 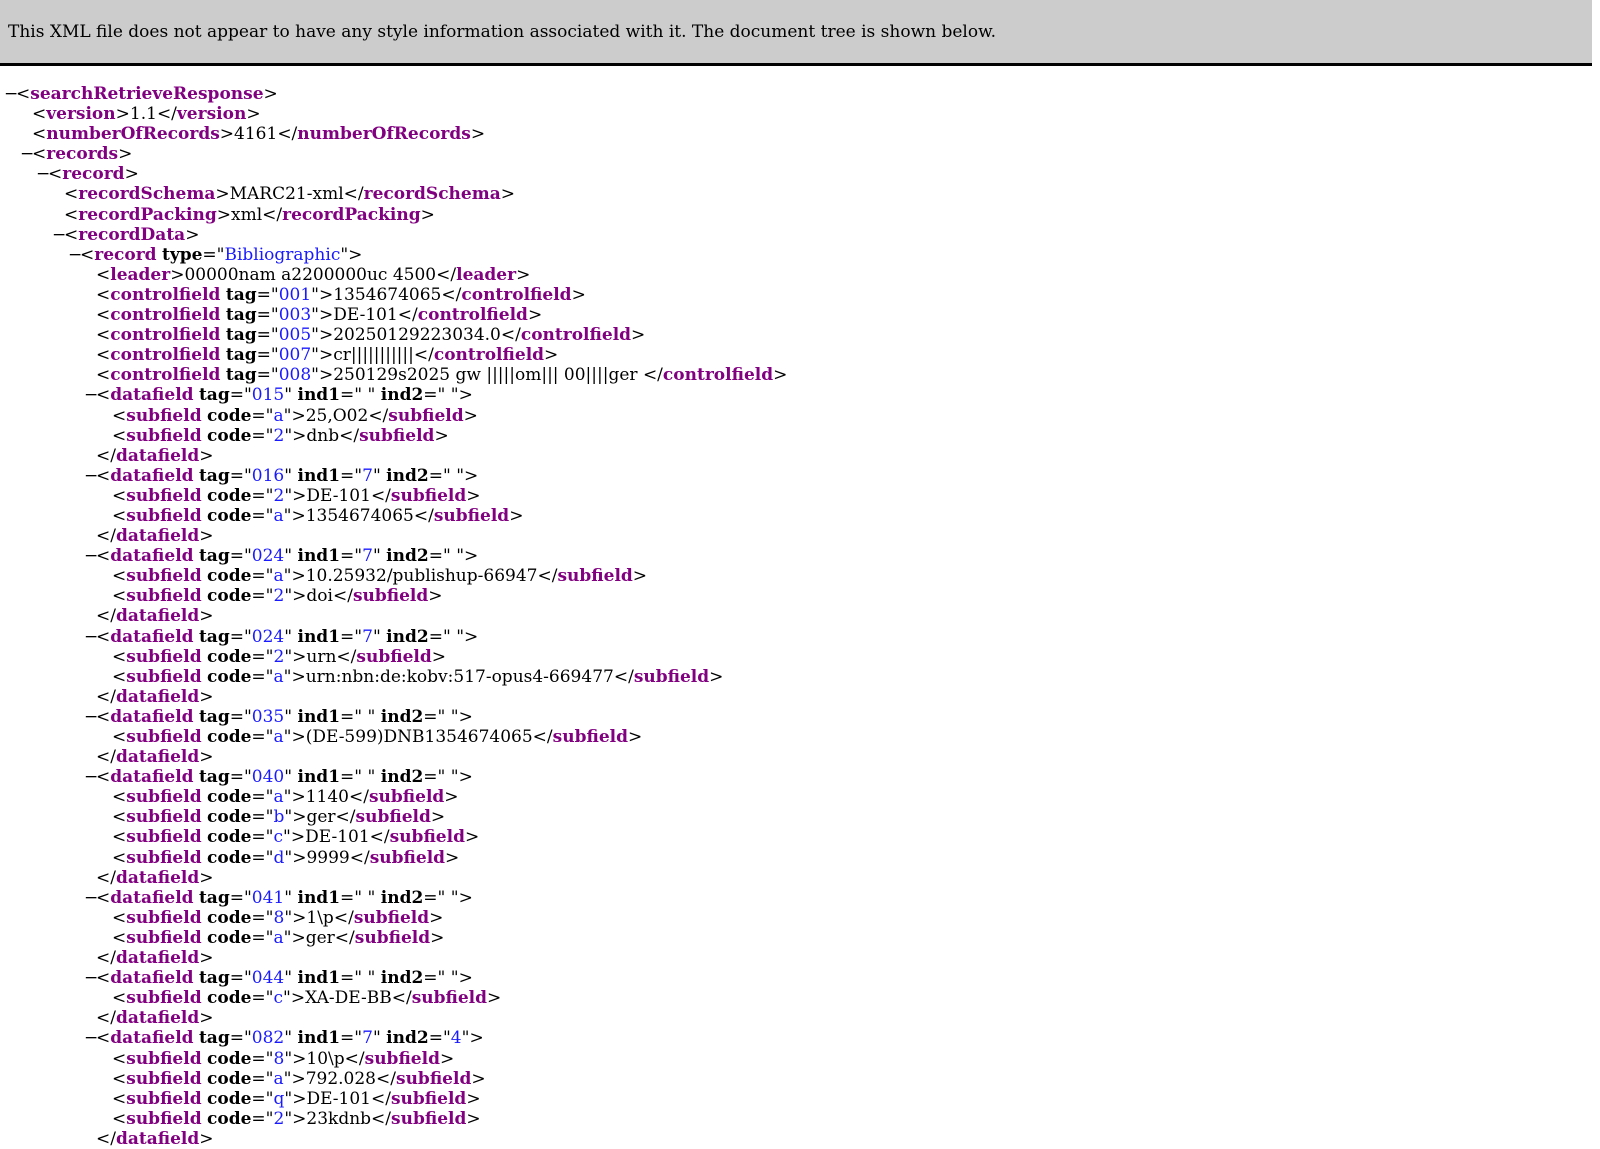 I want to click on xml-tag-name: numberOfRecords, so click(x=133, y=134).